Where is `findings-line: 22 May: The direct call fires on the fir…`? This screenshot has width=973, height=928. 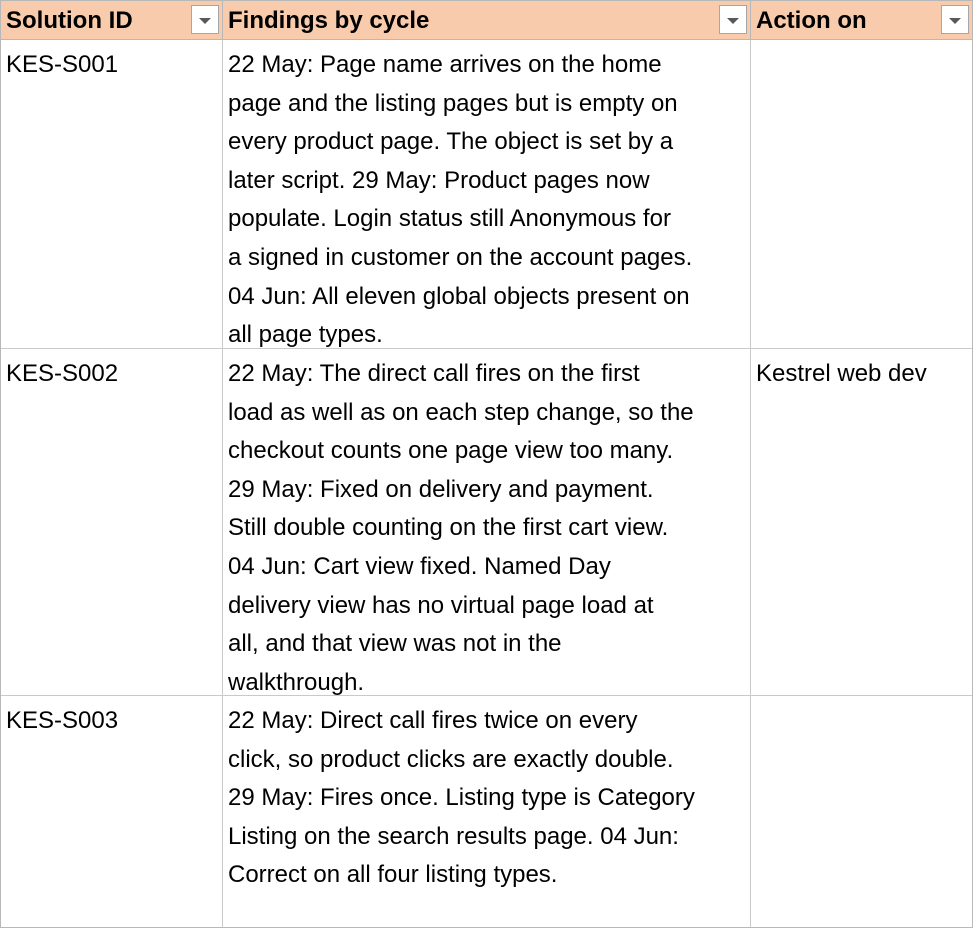
findings-line: 22 May: The direct call fires on the fir… is located at coordinates (434, 373).